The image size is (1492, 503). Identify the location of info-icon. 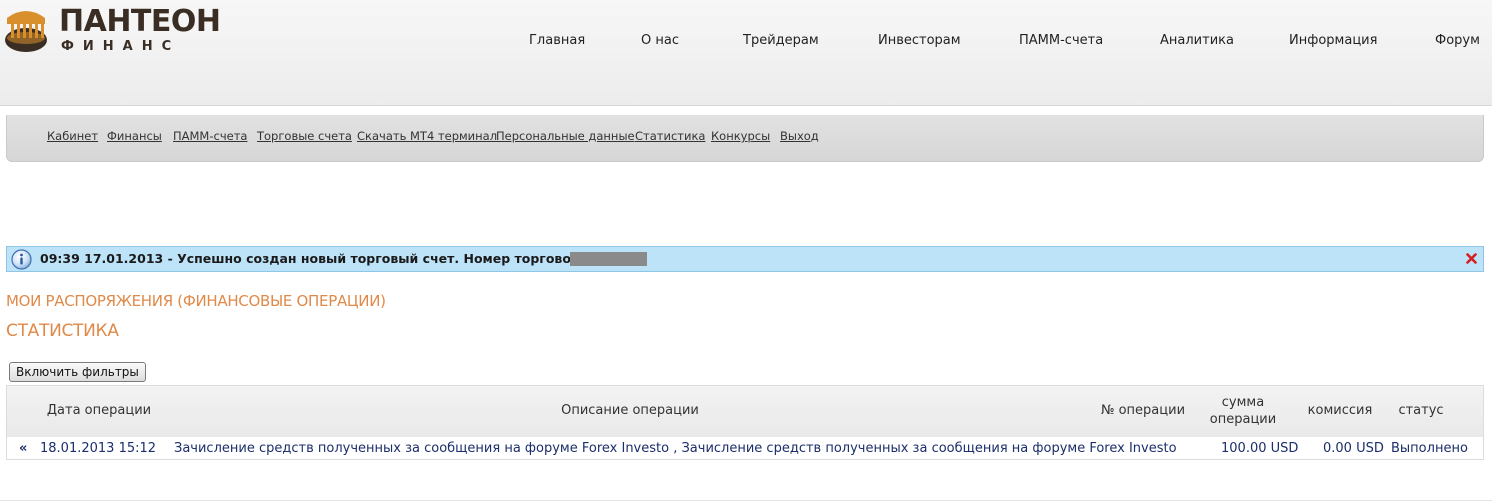
(21, 259).